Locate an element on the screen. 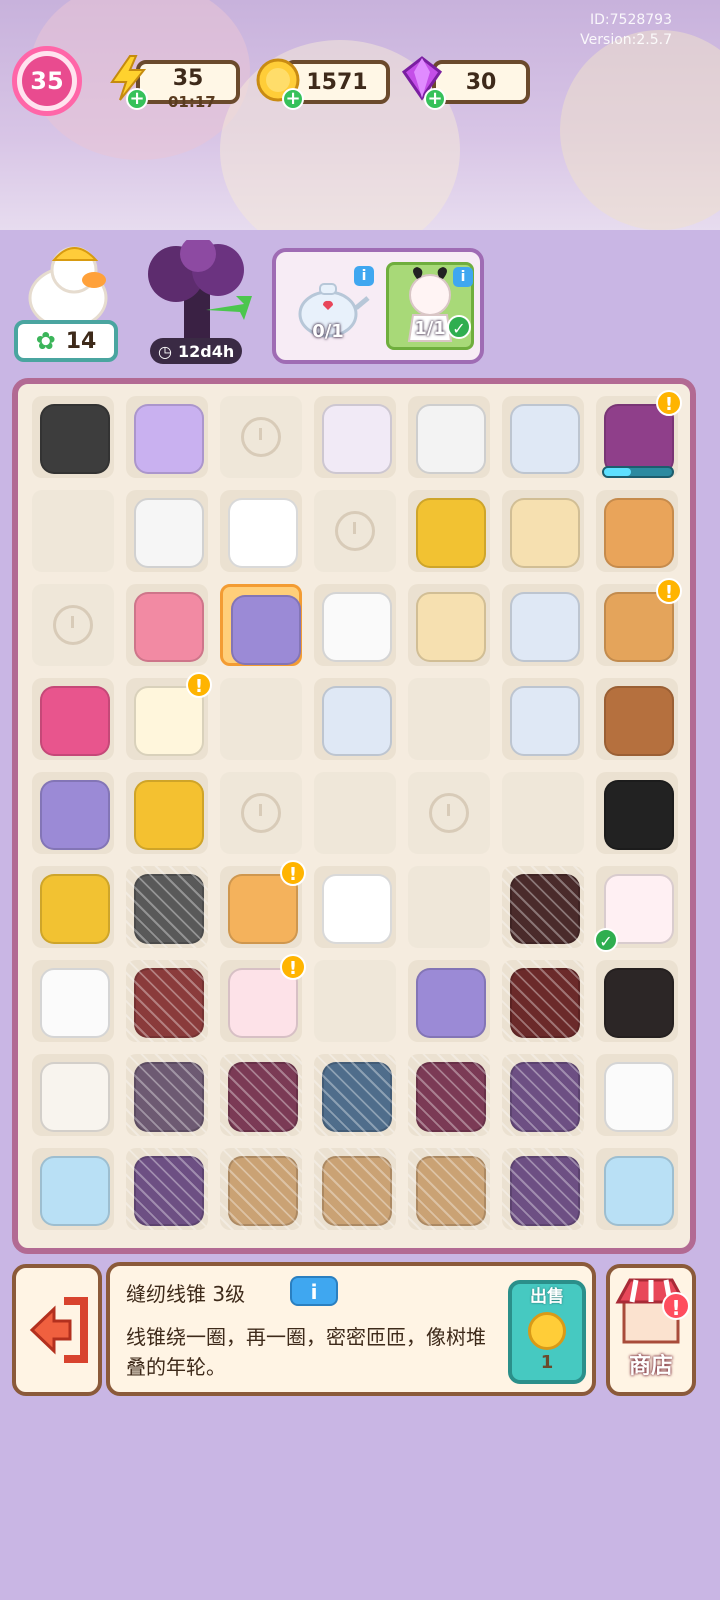  board-cell-frog is located at coordinates (355, 1095).